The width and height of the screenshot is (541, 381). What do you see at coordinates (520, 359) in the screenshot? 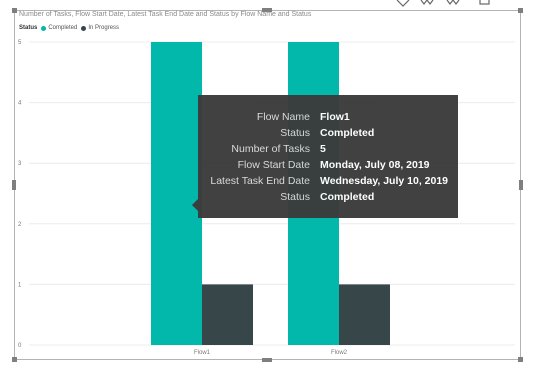
I see `resize-handle-bottom-right` at bounding box center [520, 359].